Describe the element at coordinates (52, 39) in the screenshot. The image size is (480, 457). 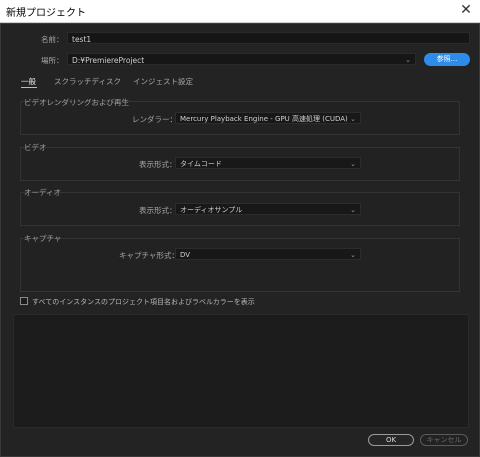
I see `name-label: 名前：` at that location.